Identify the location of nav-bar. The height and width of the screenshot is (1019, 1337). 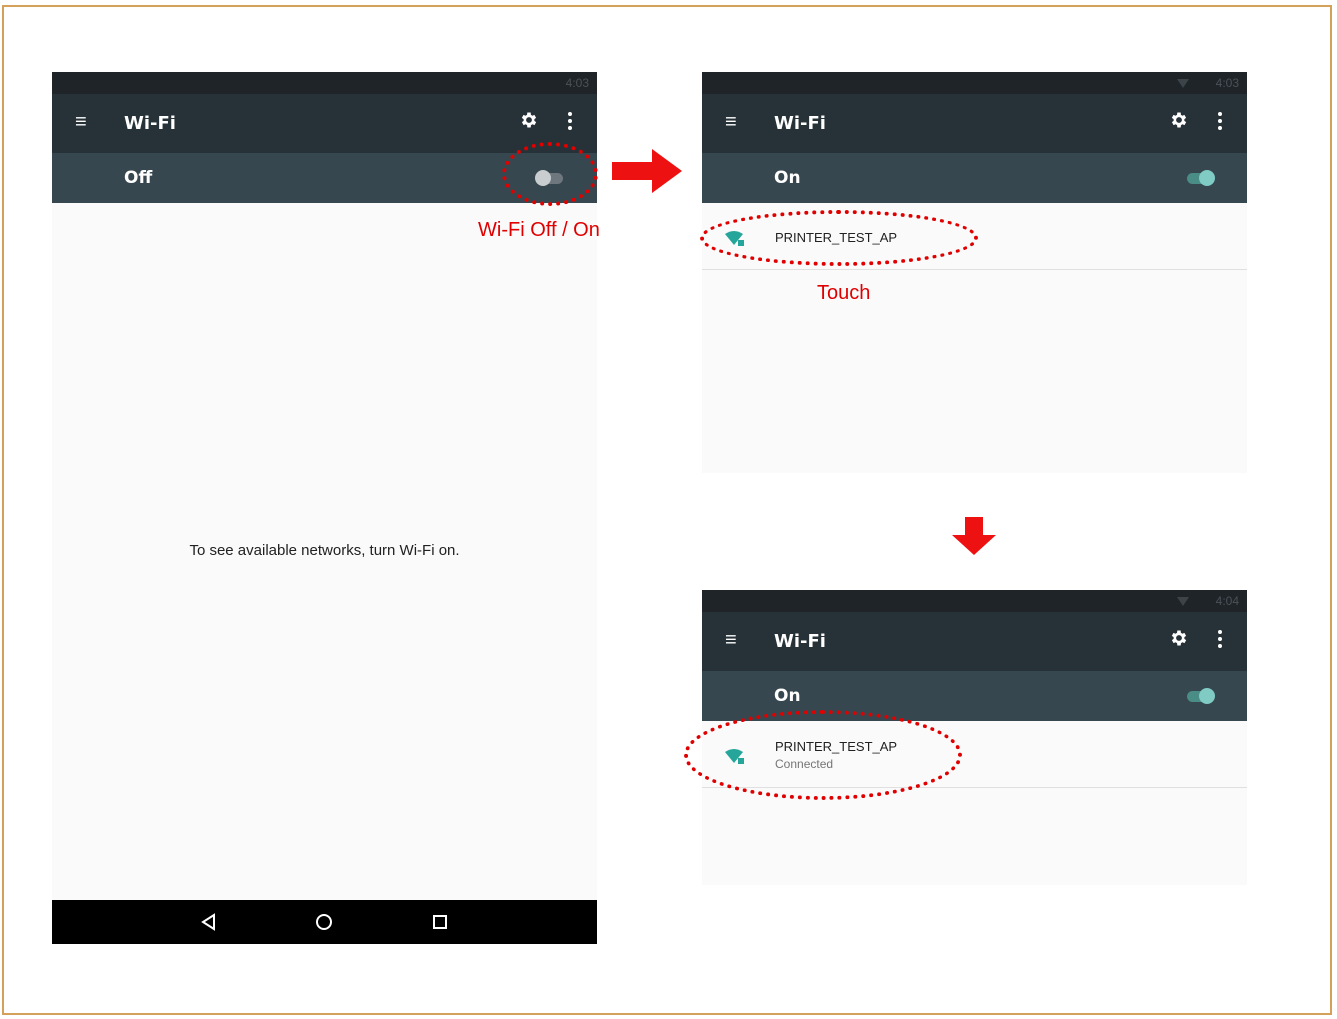
(324, 922).